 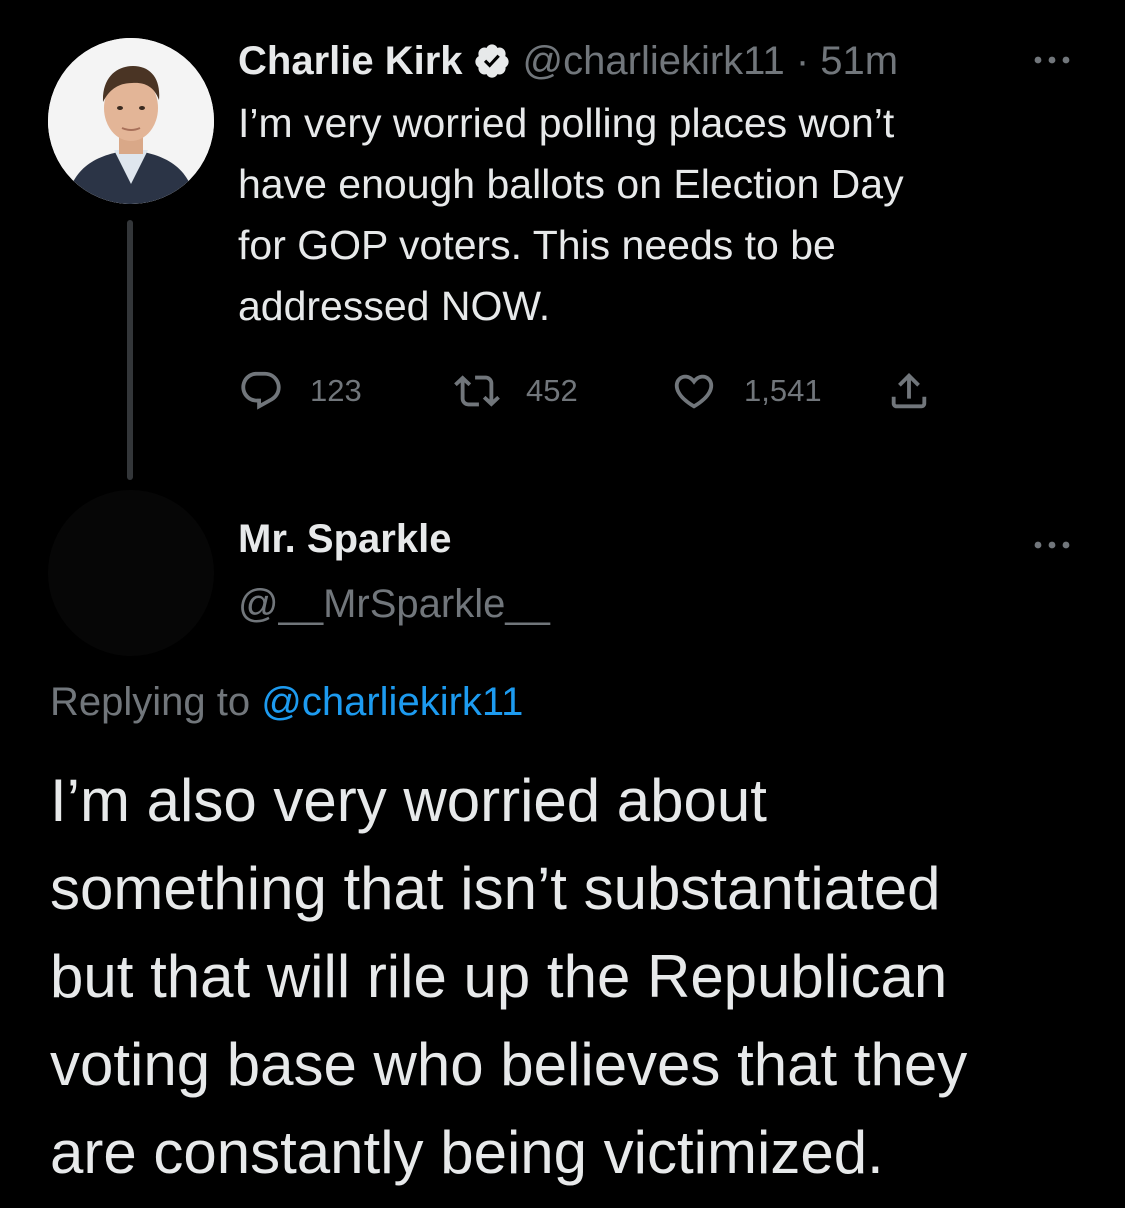 What do you see at coordinates (783, 390) in the screenshot?
I see `like-count: 1,541` at bounding box center [783, 390].